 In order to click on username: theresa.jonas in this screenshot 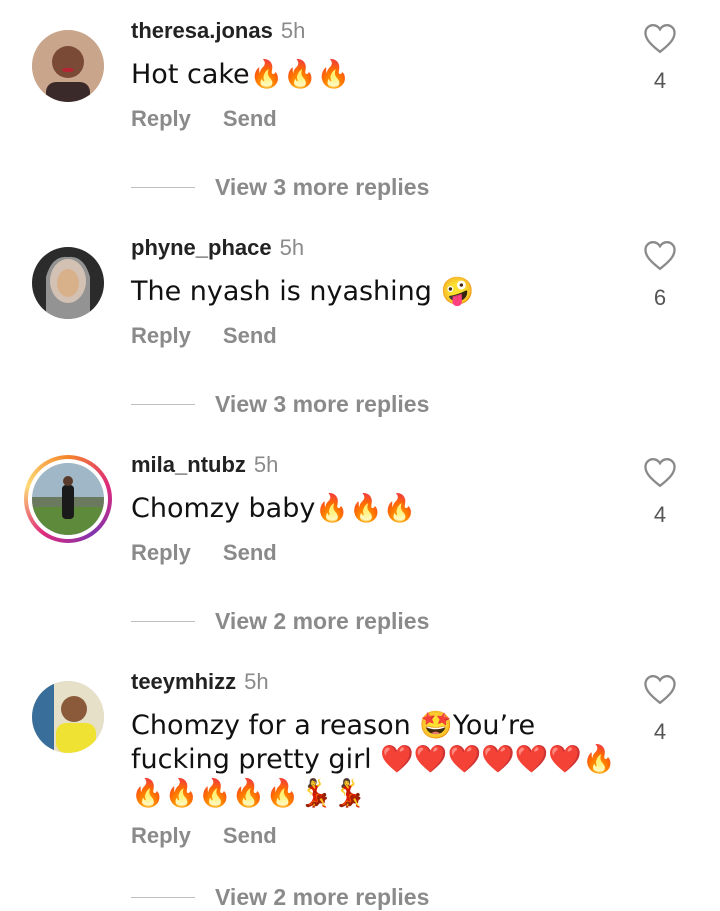, I will do `click(202, 30)`.